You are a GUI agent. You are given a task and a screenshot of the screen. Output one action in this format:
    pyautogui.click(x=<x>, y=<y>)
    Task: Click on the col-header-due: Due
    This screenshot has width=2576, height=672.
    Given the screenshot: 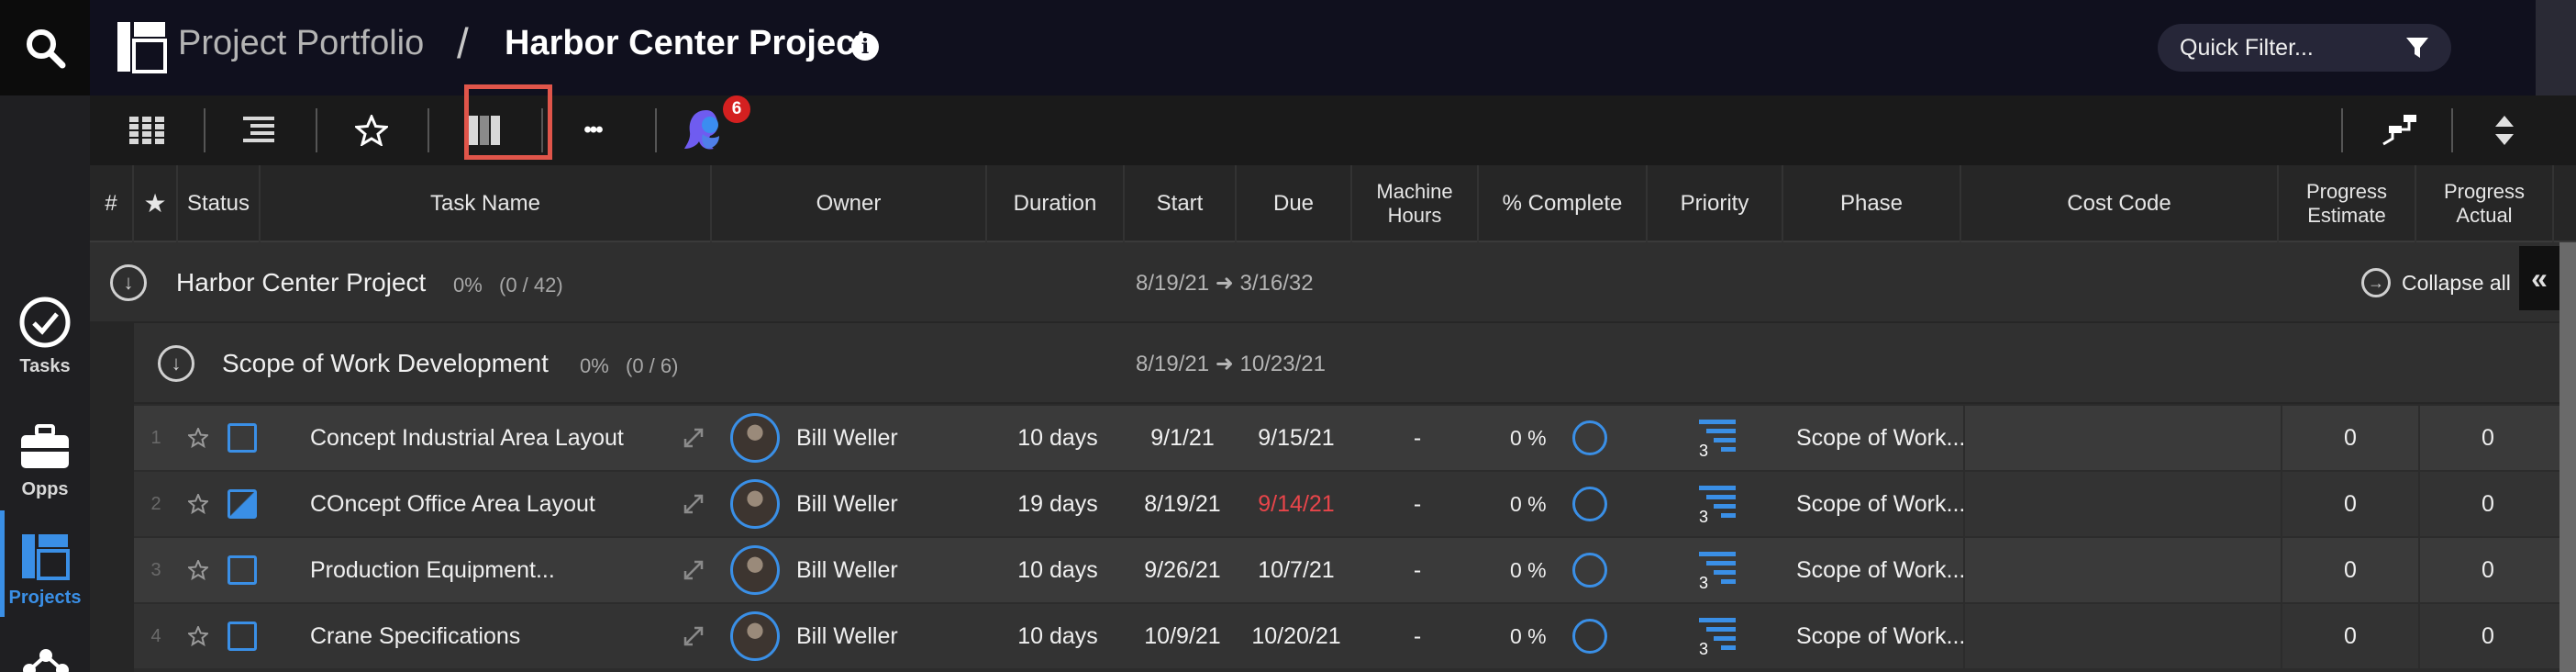 What is the action you would take?
    pyautogui.click(x=1294, y=203)
    